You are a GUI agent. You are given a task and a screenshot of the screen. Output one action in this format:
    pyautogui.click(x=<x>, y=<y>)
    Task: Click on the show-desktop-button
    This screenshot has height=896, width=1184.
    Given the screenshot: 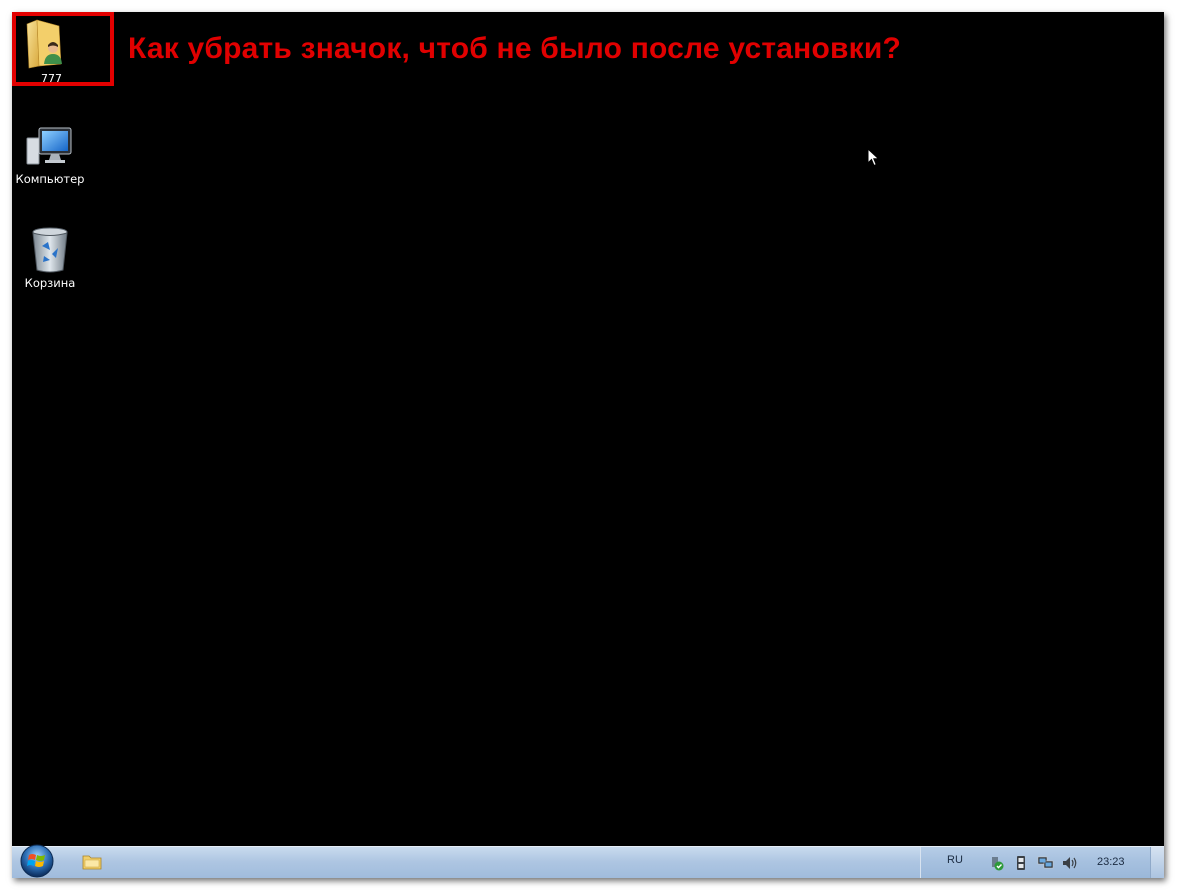 What is the action you would take?
    pyautogui.click(x=1157, y=862)
    